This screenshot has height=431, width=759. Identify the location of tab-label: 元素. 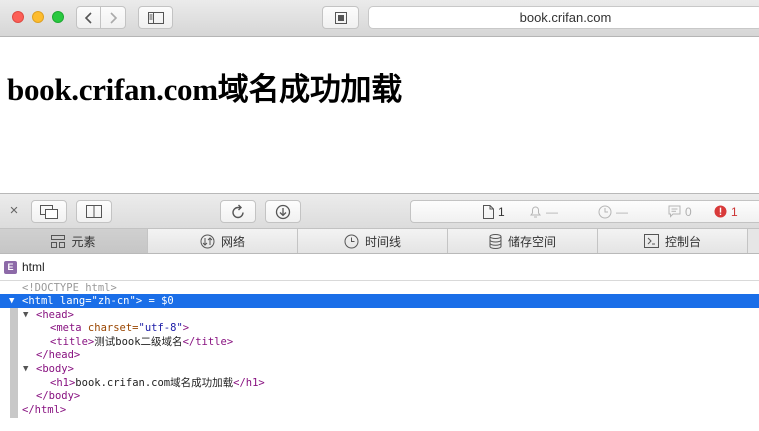
(83, 241).